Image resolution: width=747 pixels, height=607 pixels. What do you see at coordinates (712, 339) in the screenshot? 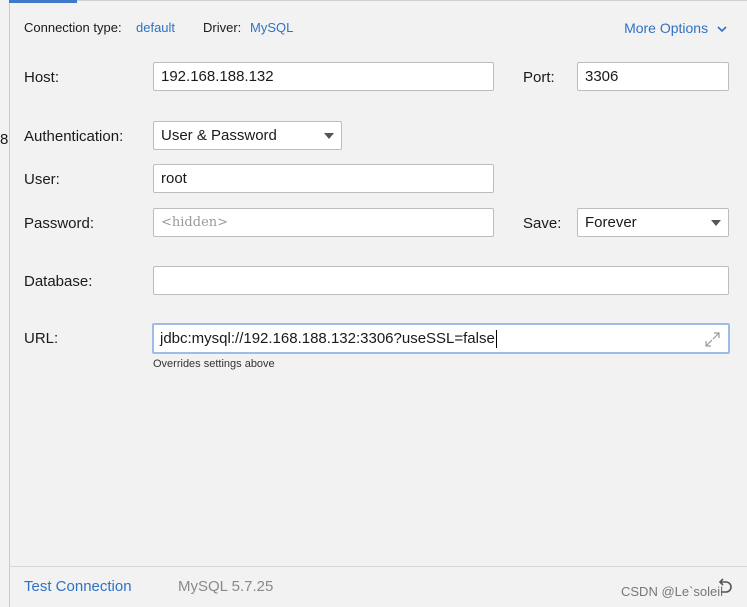
I see `expand-icon` at bounding box center [712, 339].